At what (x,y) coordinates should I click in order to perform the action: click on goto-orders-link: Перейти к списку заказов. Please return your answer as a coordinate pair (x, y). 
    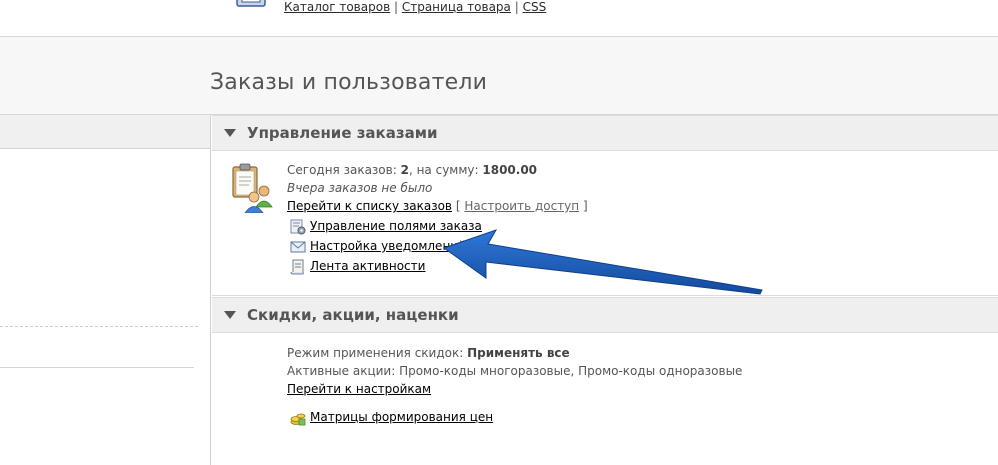
    Looking at the image, I should click on (369, 206).